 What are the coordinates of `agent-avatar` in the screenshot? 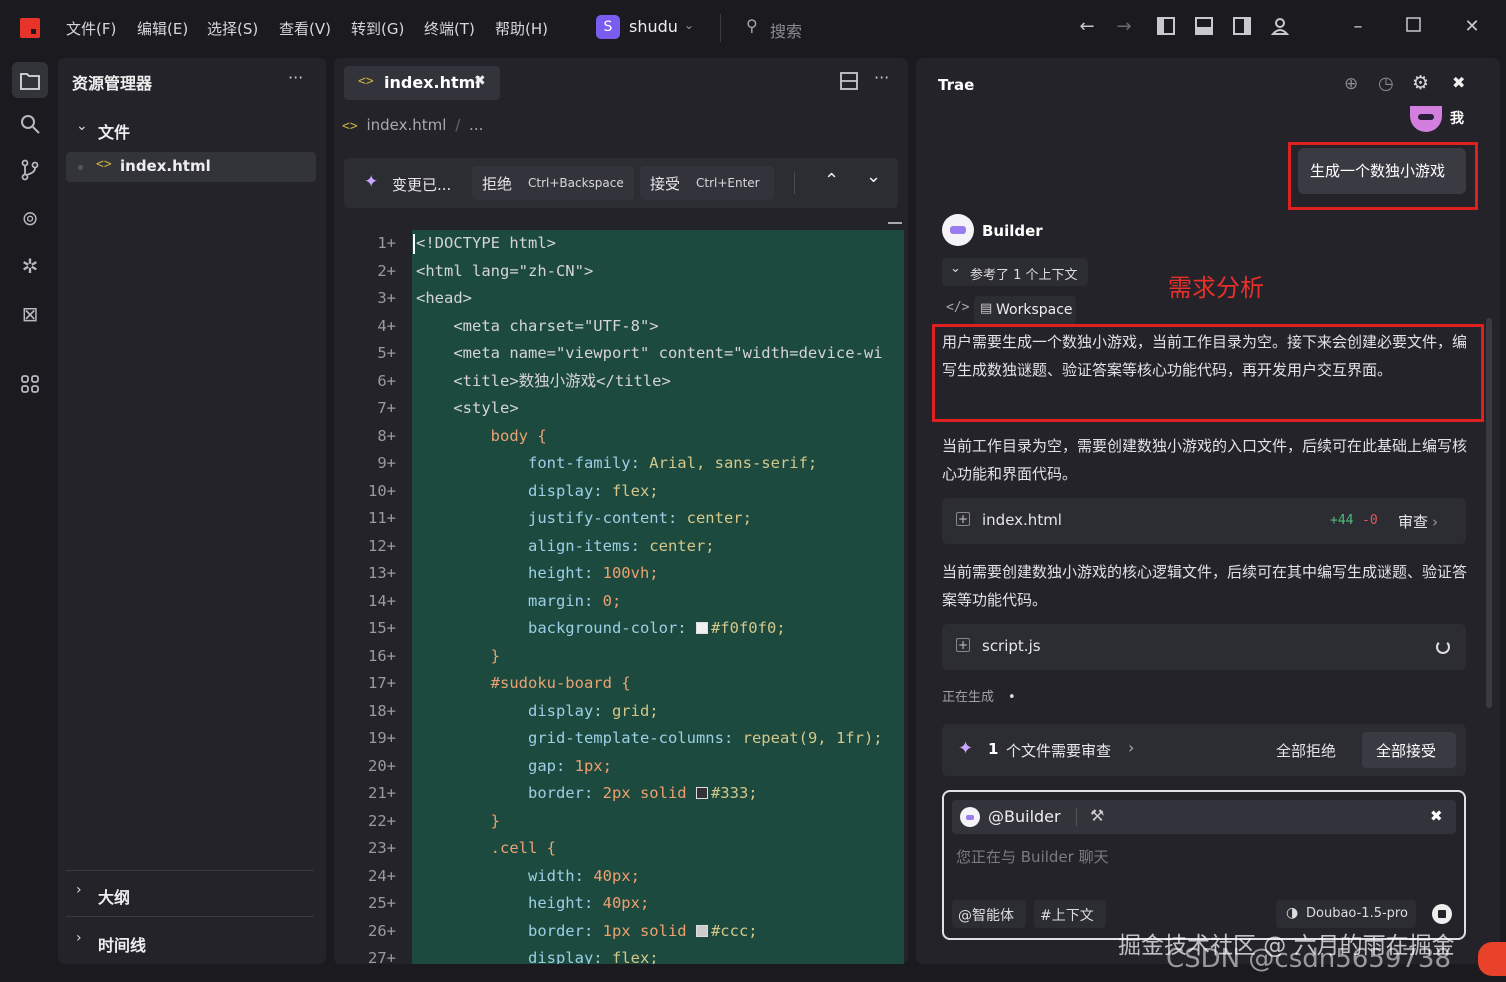 It's located at (958, 230).